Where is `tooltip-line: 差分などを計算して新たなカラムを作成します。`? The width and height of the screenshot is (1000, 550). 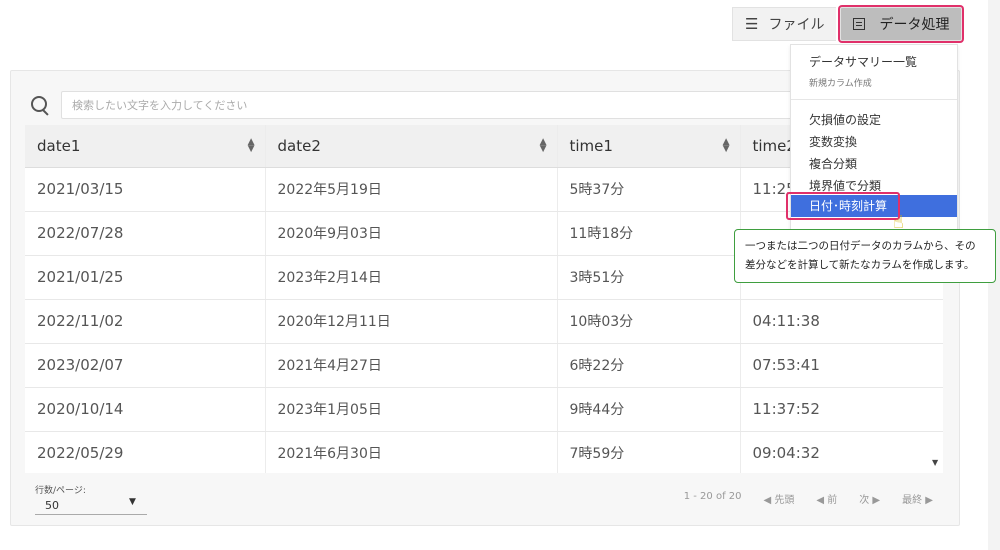 tooltip-line: 差分などを計算して新たなカラムを作成します。 is located at coordinates (860, 265).